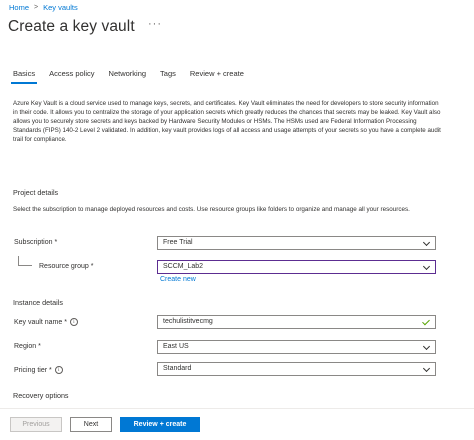 This screenshot has height=440, width=474. Describe the element at coordinates (25, 261) in the screenshot. I see `tree-connector` at that location.